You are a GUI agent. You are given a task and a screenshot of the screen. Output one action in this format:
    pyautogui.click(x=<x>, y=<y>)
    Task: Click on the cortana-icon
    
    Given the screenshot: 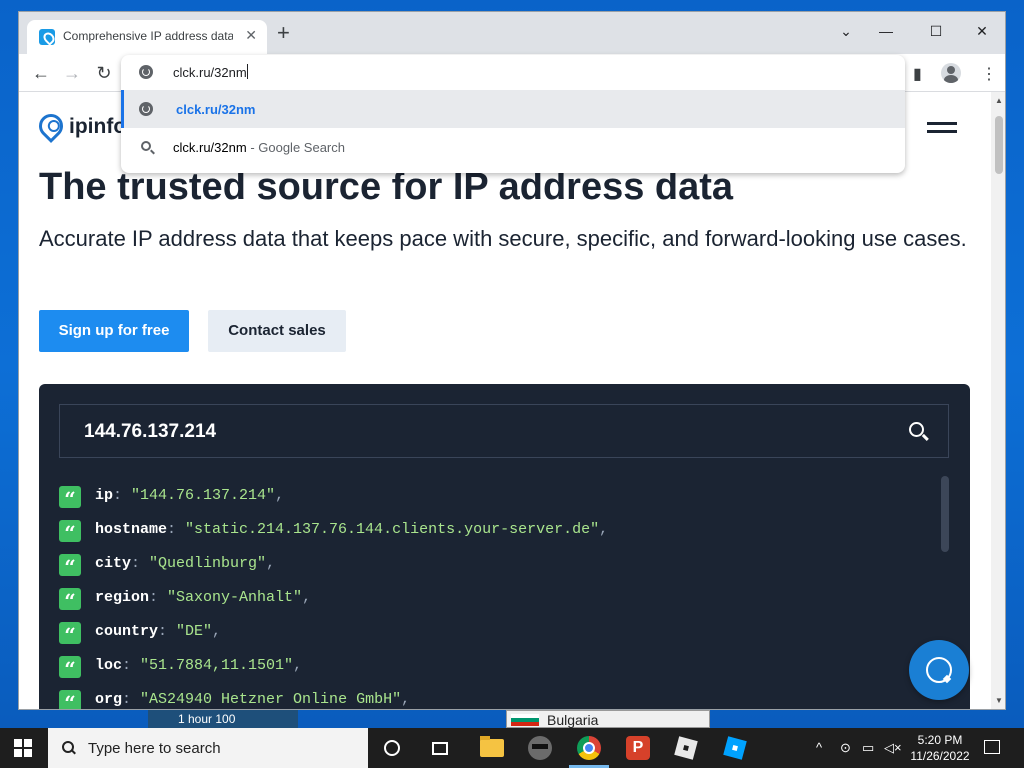 What is the action you would take?
    pyautogui.click(x=392, y=748)
    